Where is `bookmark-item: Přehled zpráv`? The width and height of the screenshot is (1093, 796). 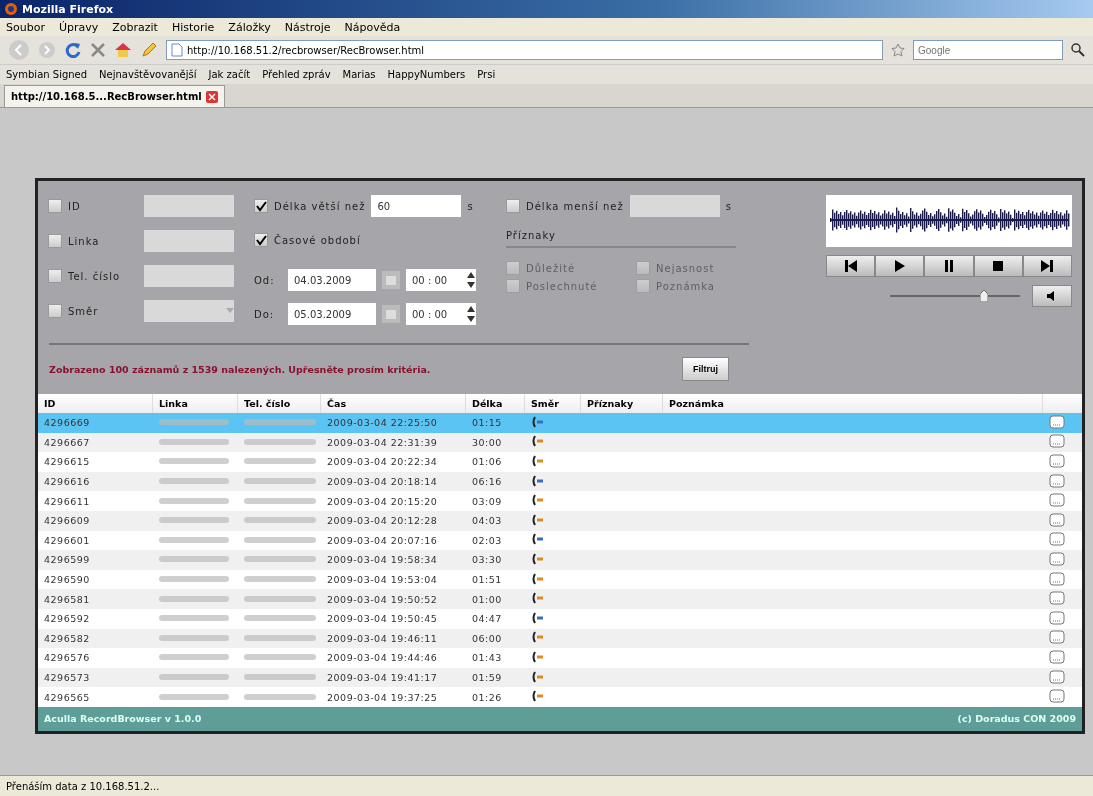
bookmark-item: Přehled zpráv is located at coordinates (296, 74).